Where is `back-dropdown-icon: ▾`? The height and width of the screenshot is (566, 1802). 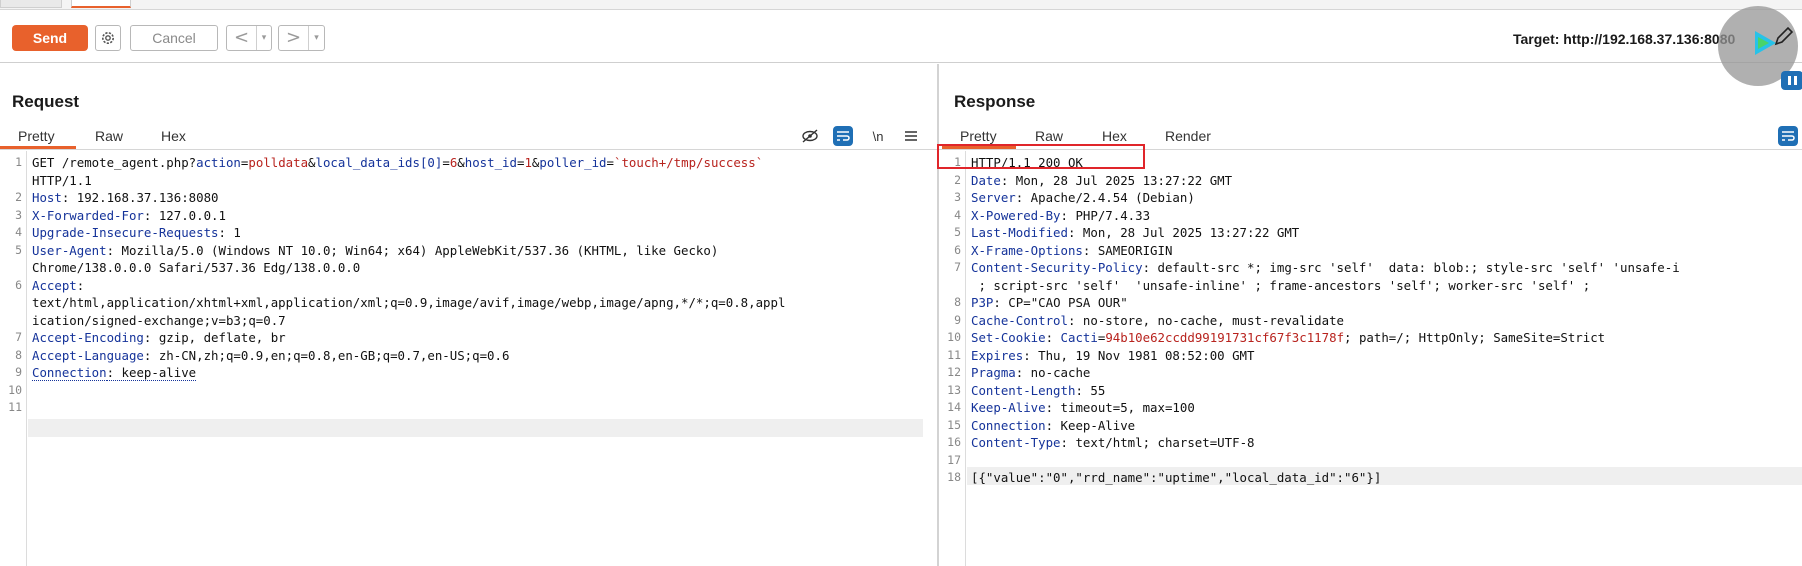 back-dropdown-icon: ▾ is located at coordinates (264, 38).